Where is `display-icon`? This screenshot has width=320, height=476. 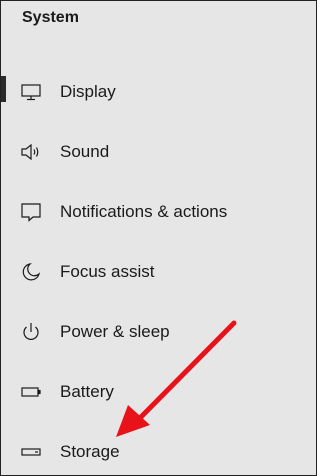
display-icon is located at coordinates (31, 92).